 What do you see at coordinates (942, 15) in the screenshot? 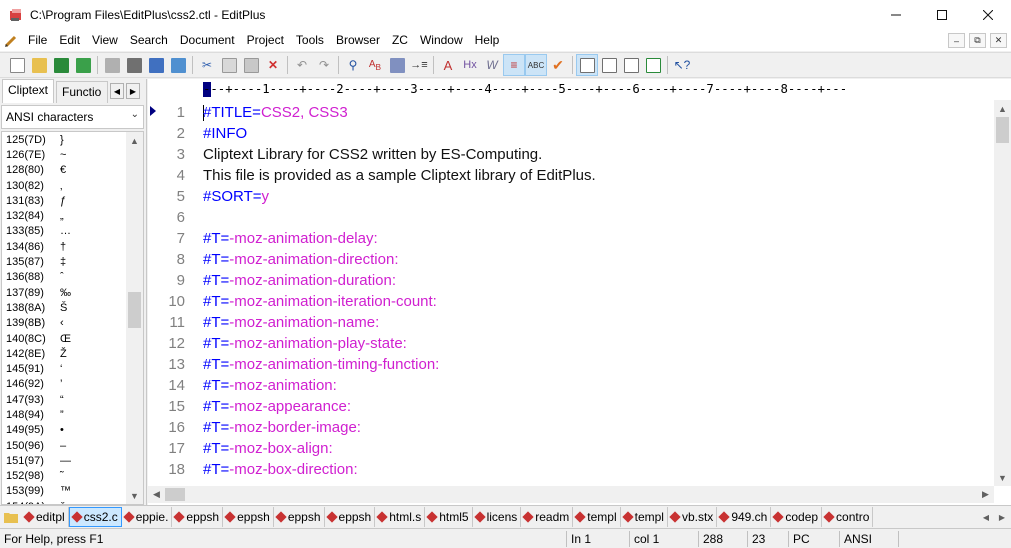
I see `maximize-button` at bounding box center [942, 15].